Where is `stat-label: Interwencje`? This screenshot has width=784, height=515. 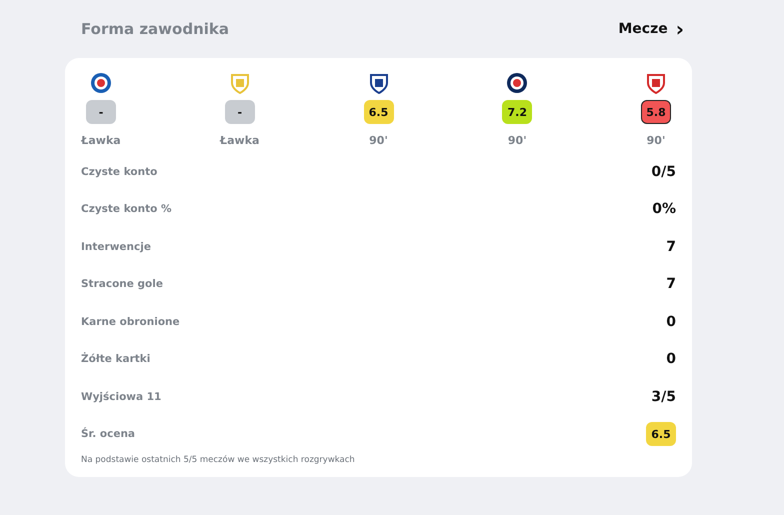 stat-label: Interwencje is located at coordinates (116, 246).